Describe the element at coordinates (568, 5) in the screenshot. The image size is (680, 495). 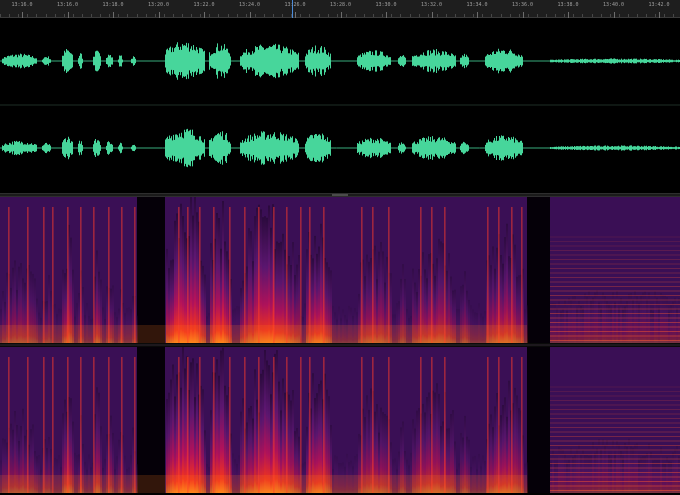
I see `ruler-label: 13:38.0` at that location.